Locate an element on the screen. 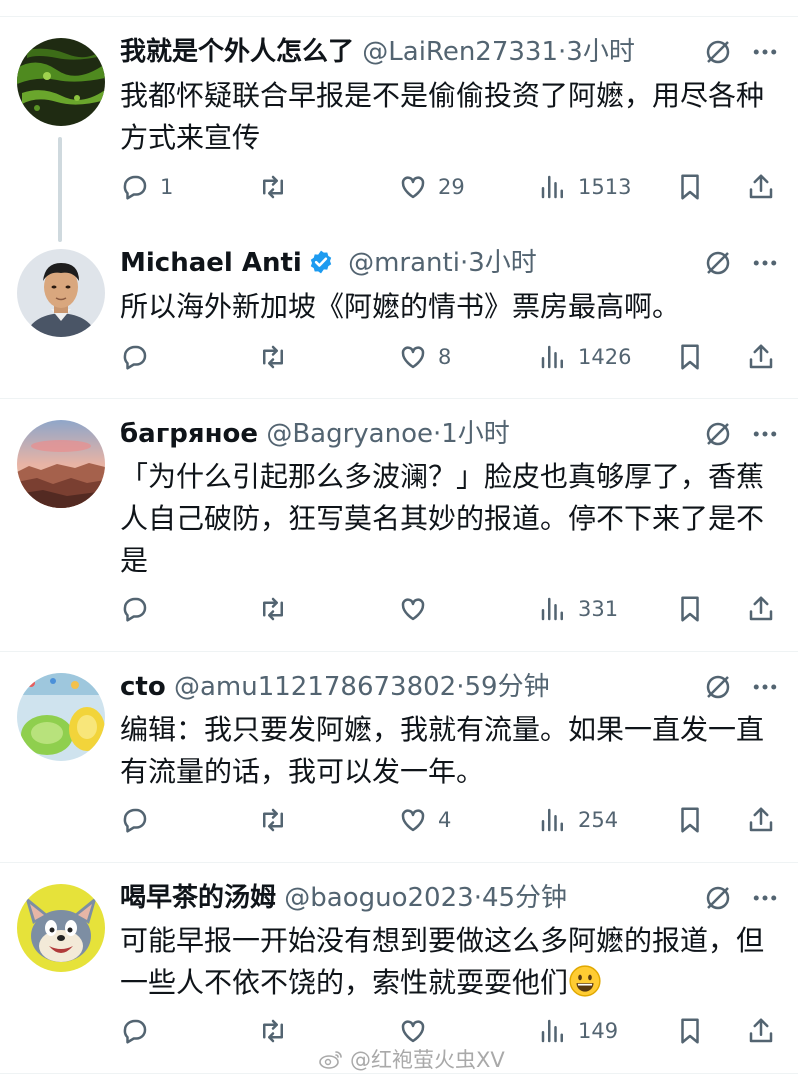 This screenshot has width=798, height=1080. display-name: Michael Anti is located at coordinates (211, 263).